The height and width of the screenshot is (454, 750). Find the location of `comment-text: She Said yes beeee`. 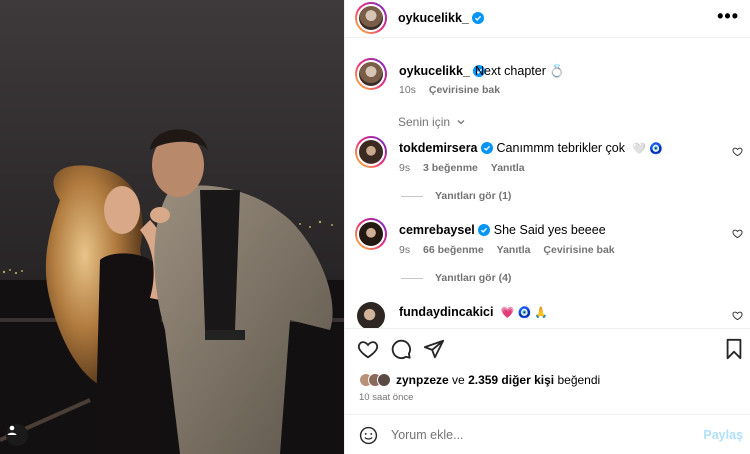

comment-text: She Said yes beeee is located at coordinates (549, 230).